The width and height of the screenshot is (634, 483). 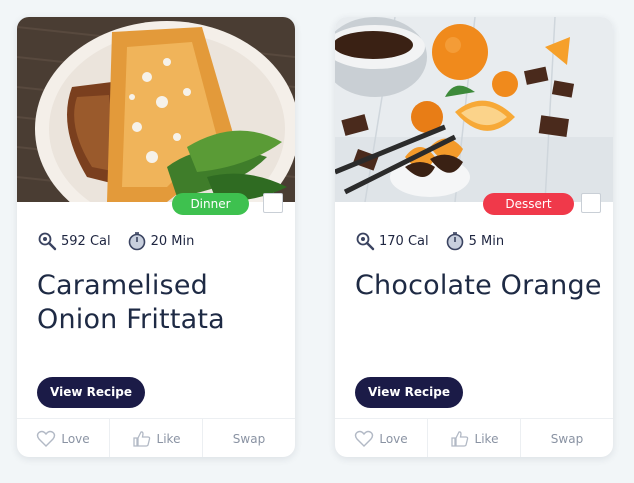 I want to click on time-value: 5 Min, so click(x=486, y=241).